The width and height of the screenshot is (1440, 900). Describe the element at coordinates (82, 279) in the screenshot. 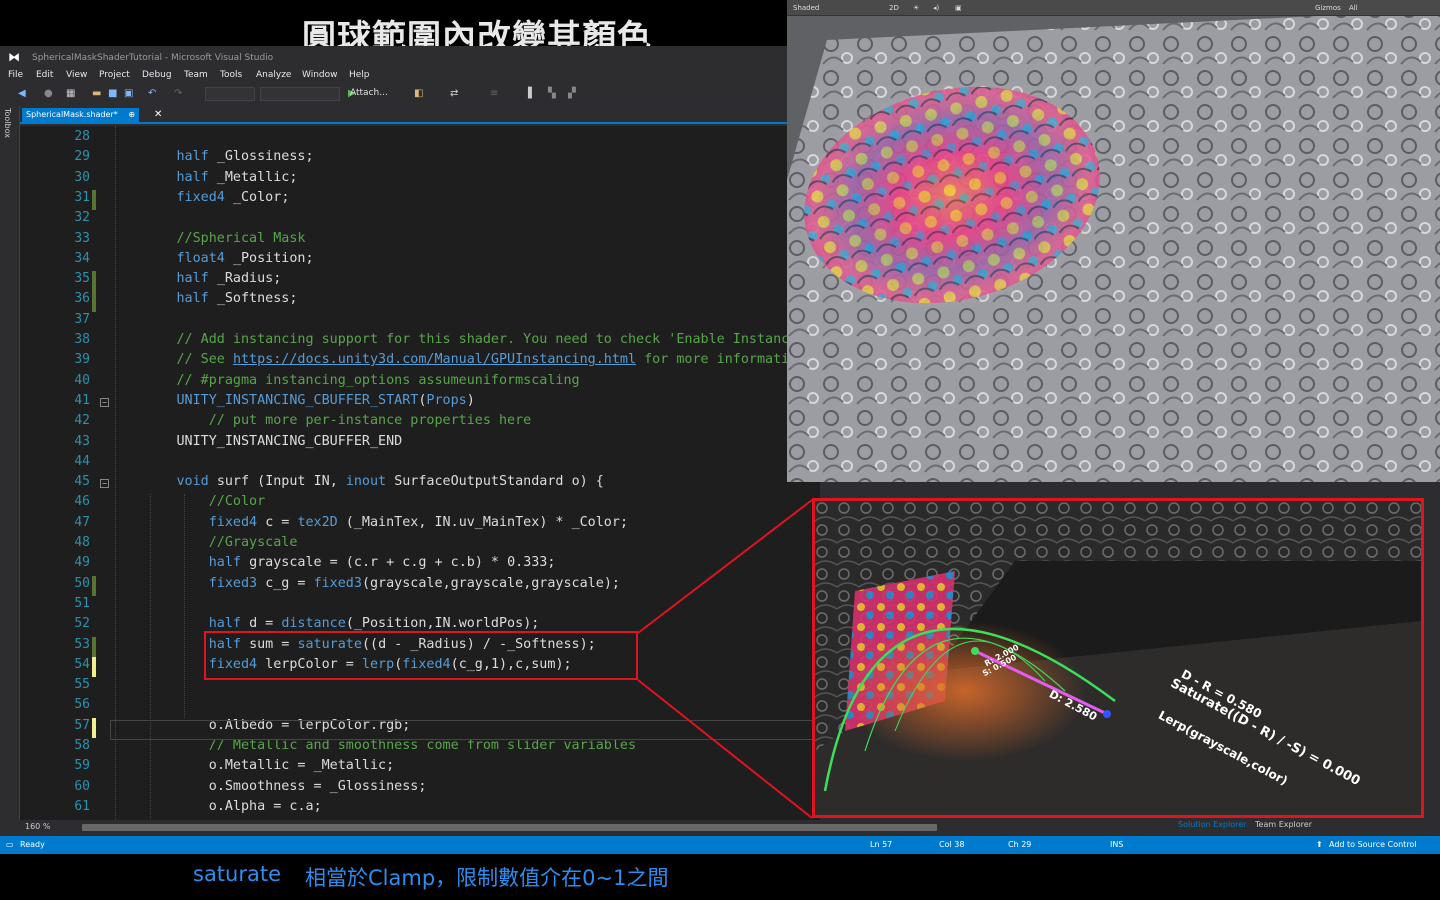

I see `line-number: 35` at that location.